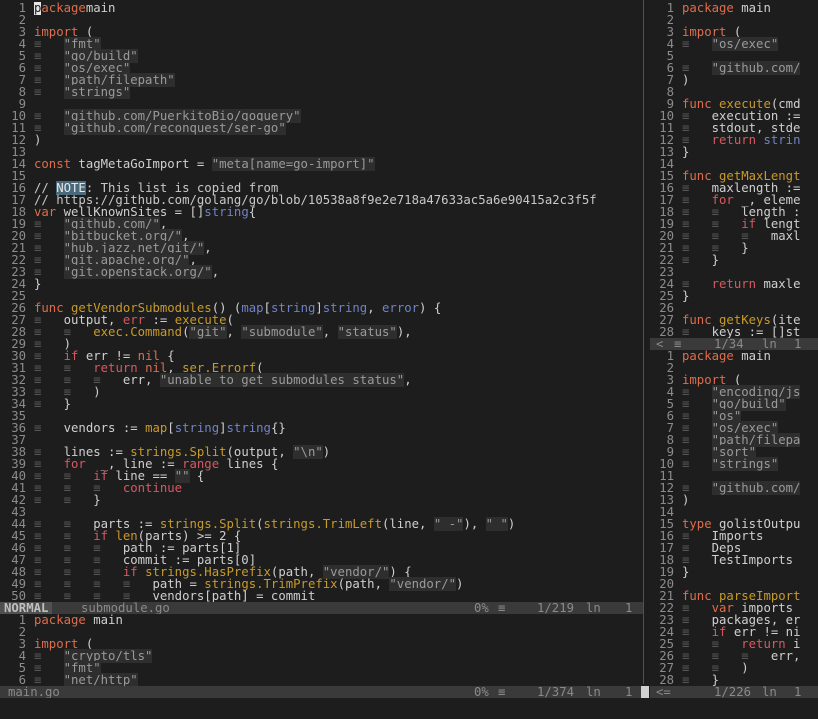 This screenshot has width=818, height=719. Describe the element at coordinates (208, 332) in the screenshot. I see `code-token: "git"` at that location.